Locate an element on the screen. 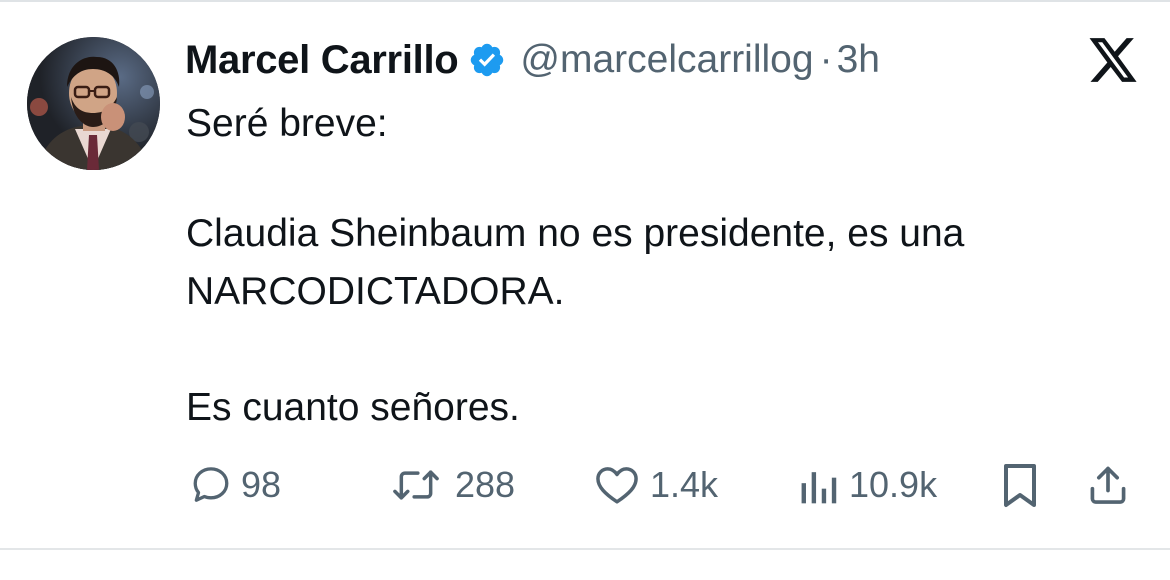 Image resolution: width=1170 pixels, height=580 pixels. like-button: 1.4k is located at coordinates (655, 485).